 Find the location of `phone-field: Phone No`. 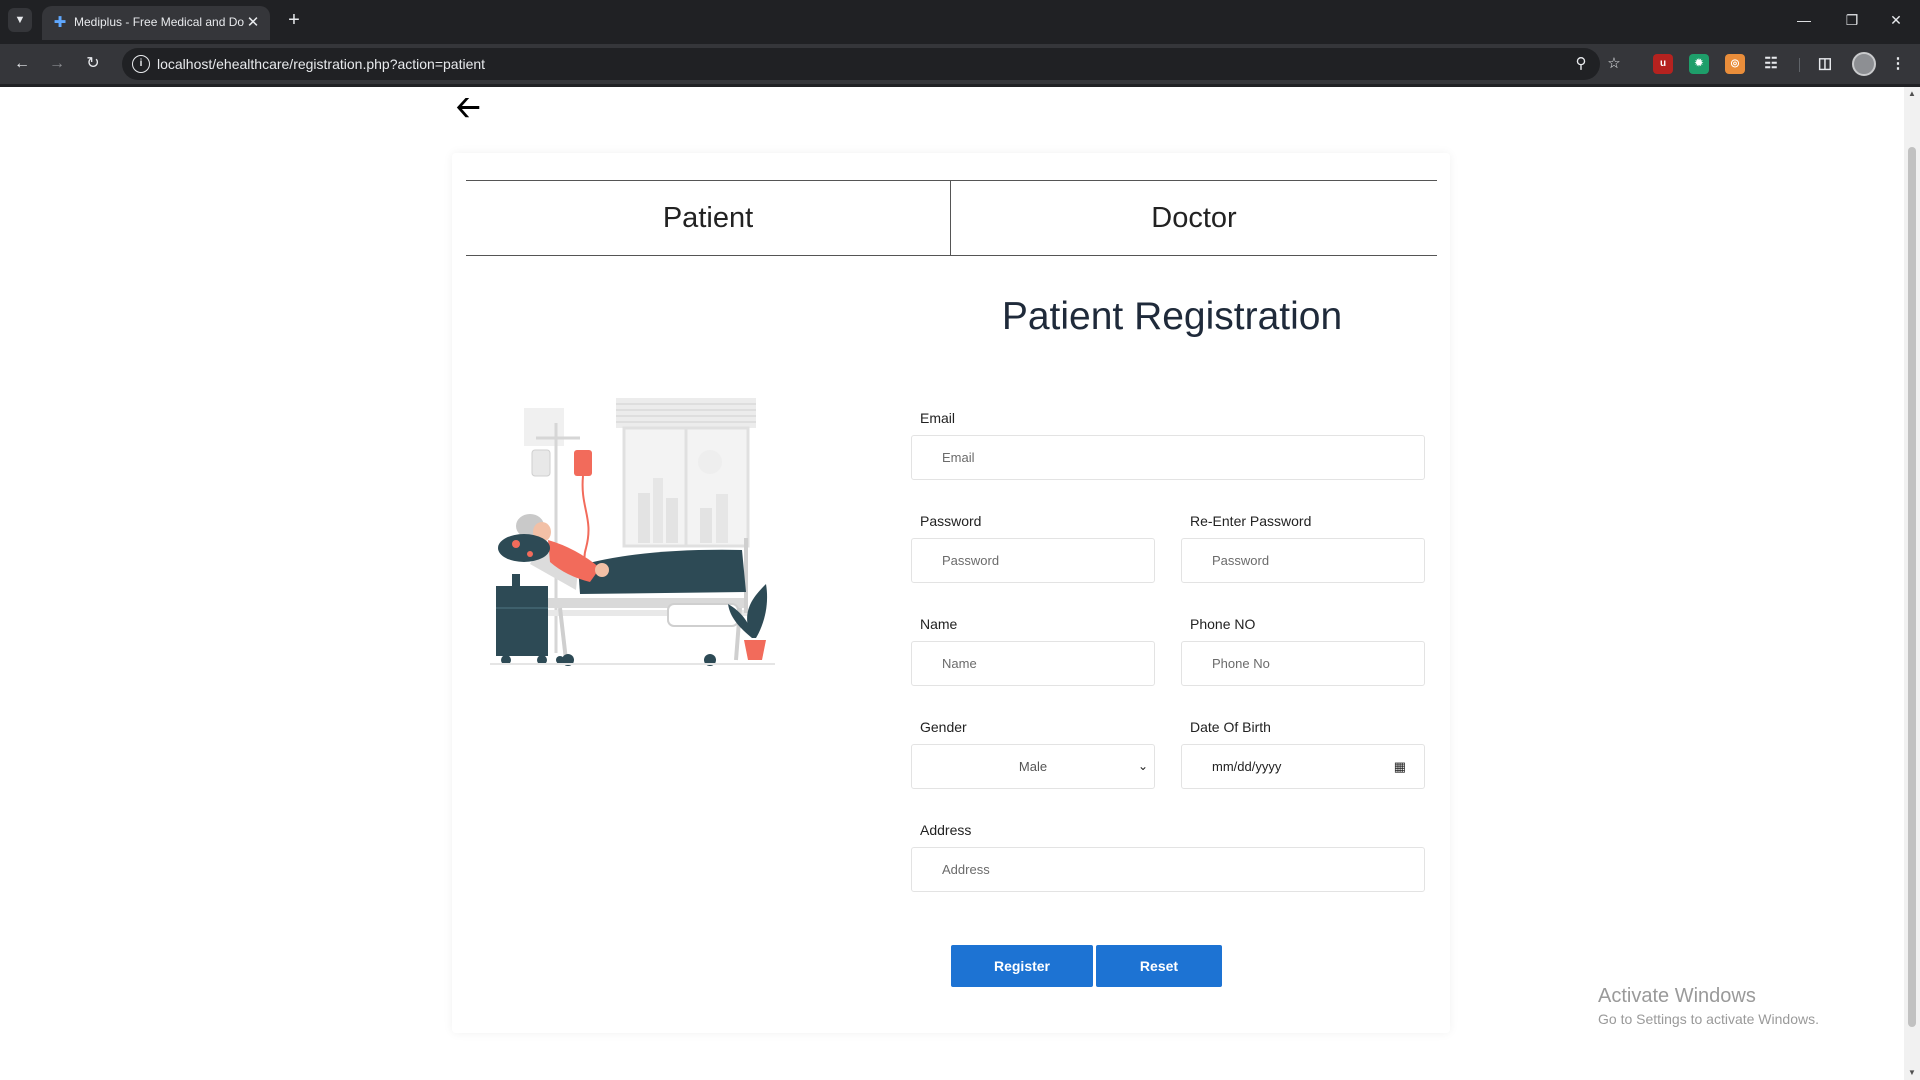

phone-field: Phone No is located at coordinates (1303, 663).